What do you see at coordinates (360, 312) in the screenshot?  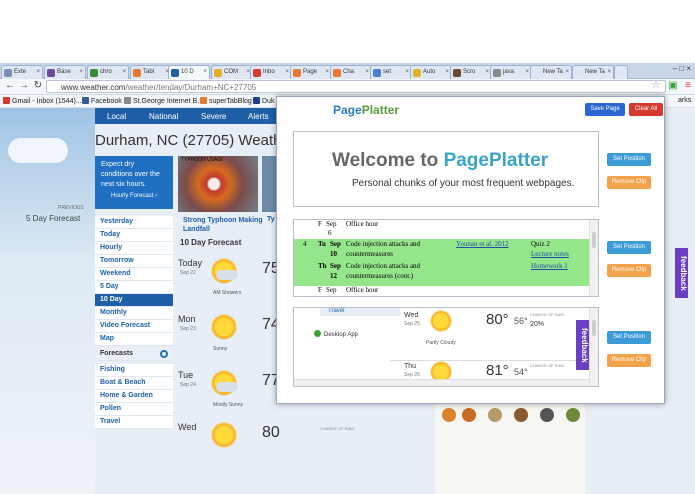 I see `travel-link: Travel` at bounding box center [360, 312].